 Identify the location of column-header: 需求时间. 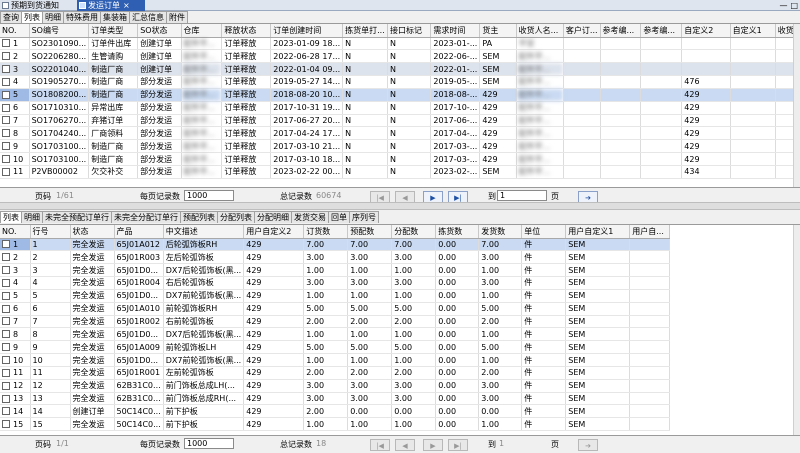
(455, 31).